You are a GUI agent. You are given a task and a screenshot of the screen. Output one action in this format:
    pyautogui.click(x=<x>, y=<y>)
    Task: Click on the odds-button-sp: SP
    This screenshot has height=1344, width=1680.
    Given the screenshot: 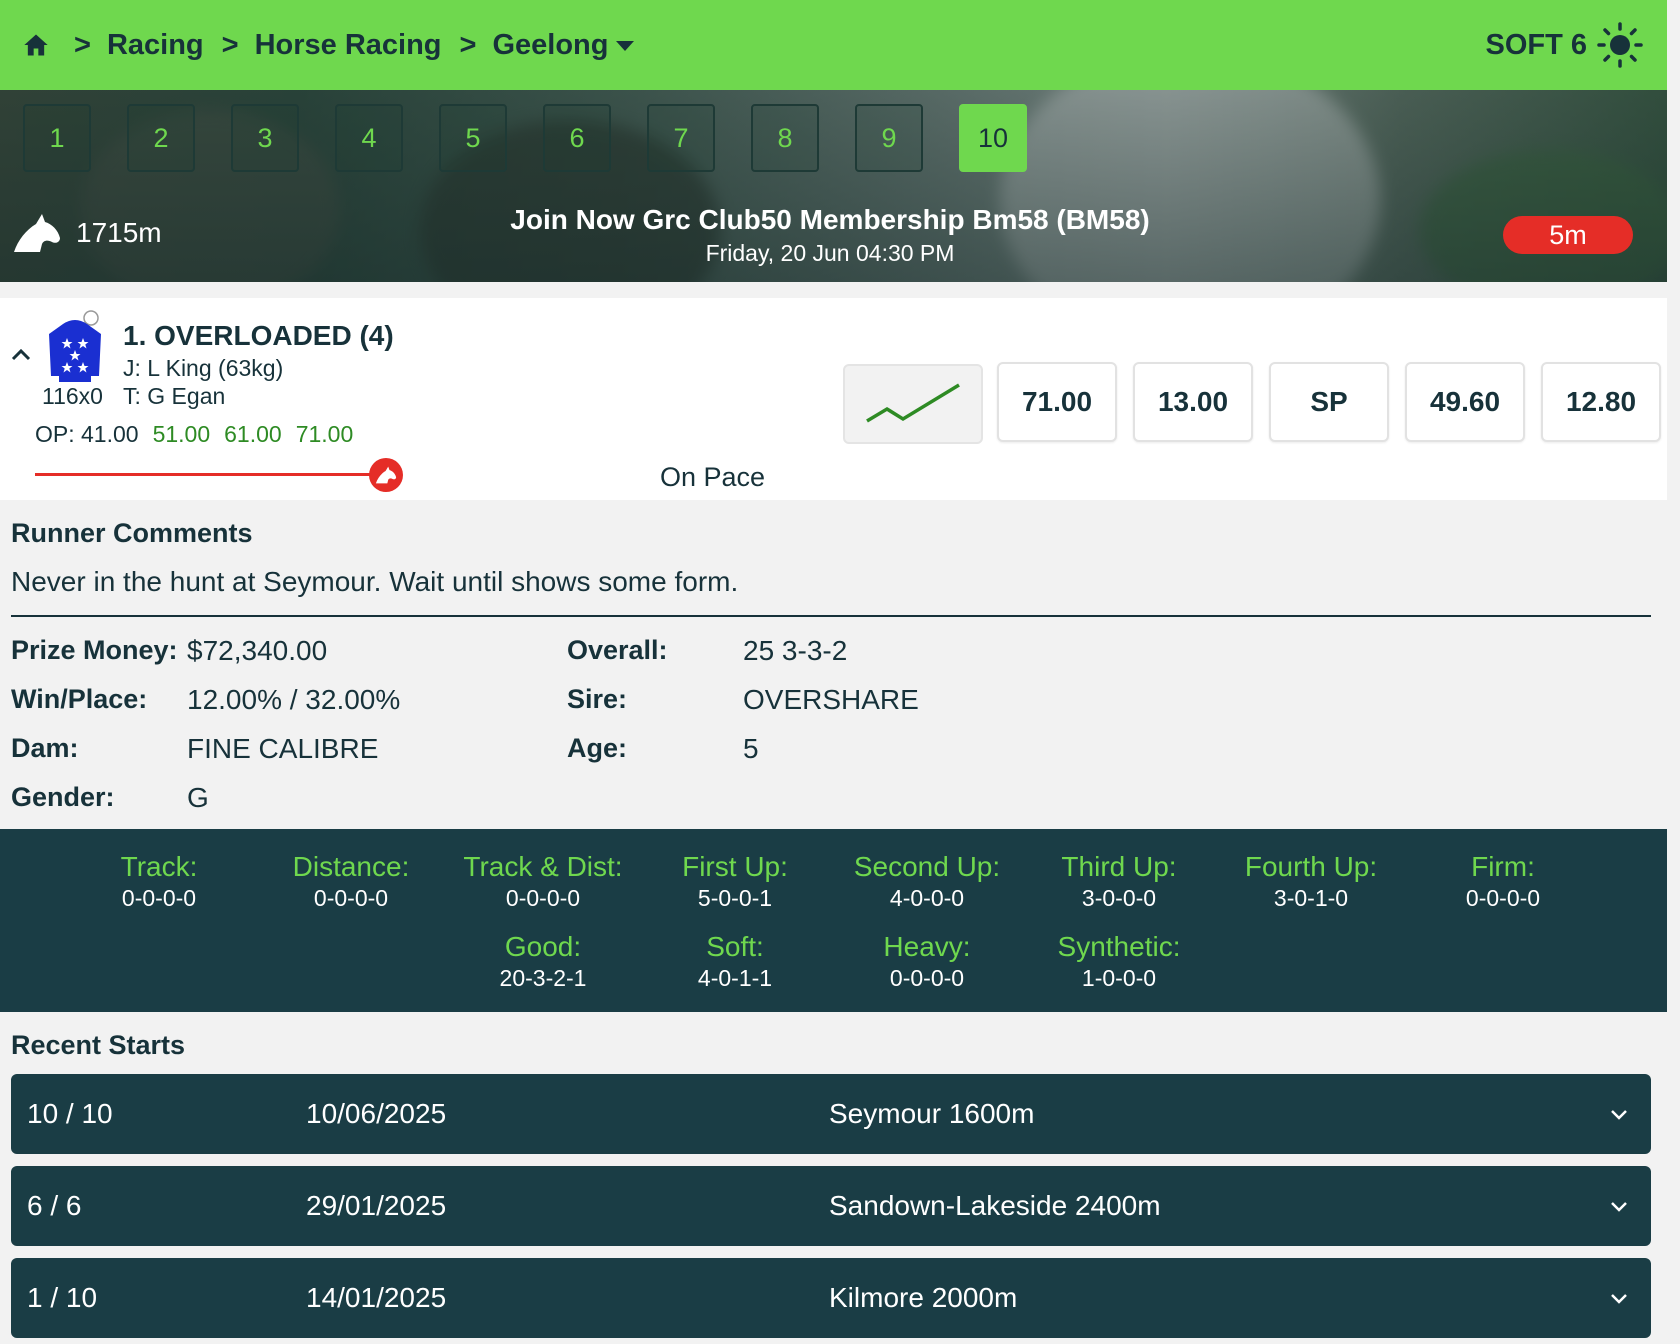 What is the action you would take?
    pyautogui.click(x=1329, y=402)
    